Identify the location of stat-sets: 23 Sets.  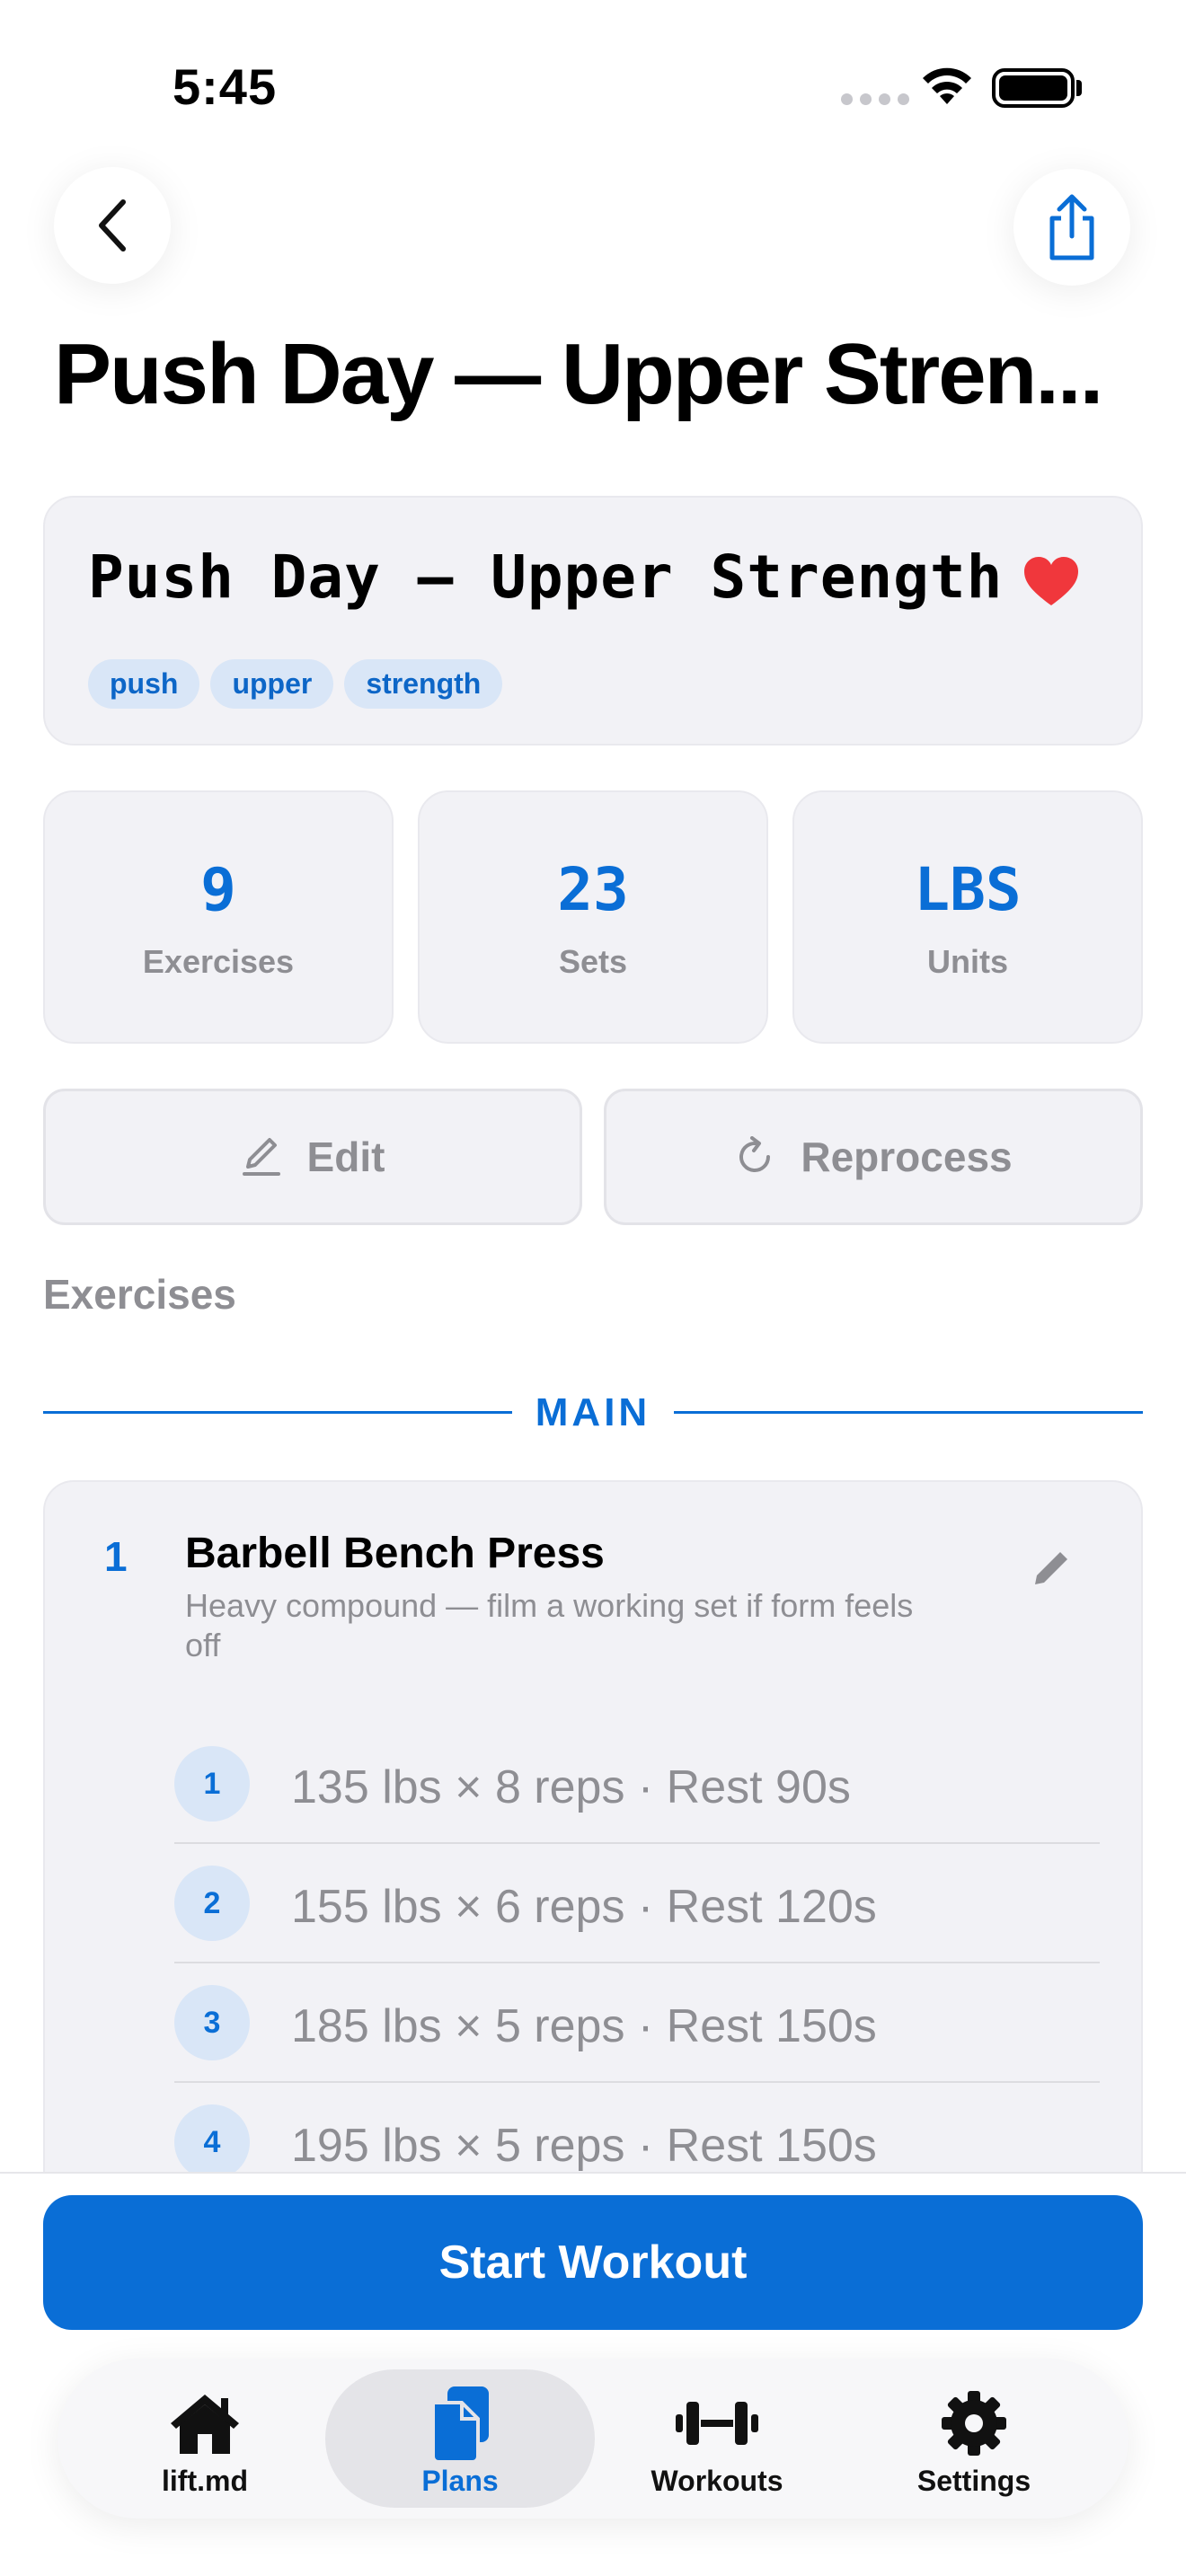
(593, 917).